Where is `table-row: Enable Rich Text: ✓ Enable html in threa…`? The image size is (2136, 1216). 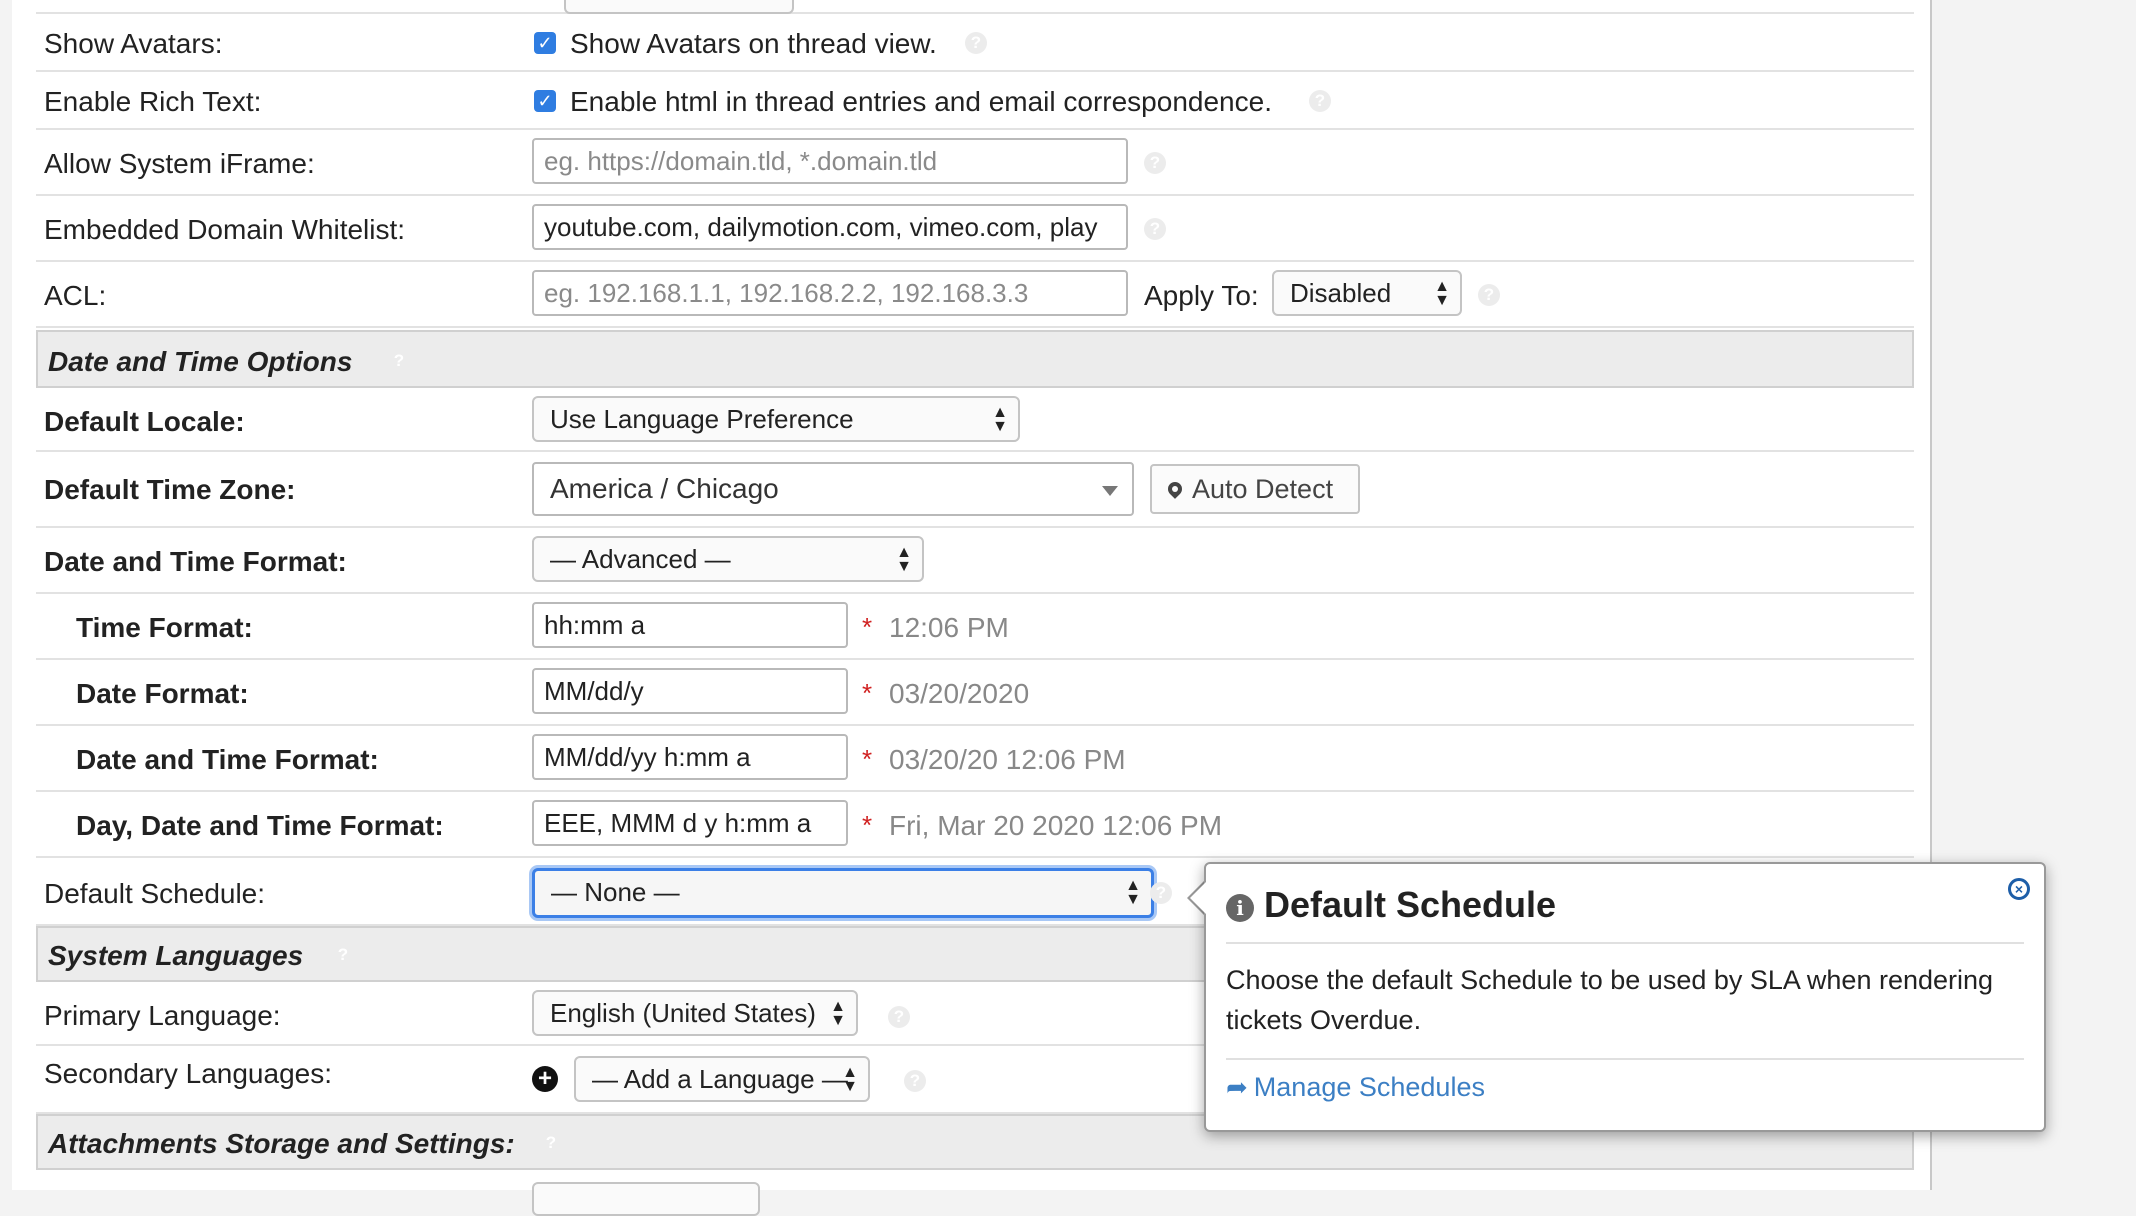
table-row: Enable Rich Text: ✓ Enable html in threa… is located at coordinates (975, 101).